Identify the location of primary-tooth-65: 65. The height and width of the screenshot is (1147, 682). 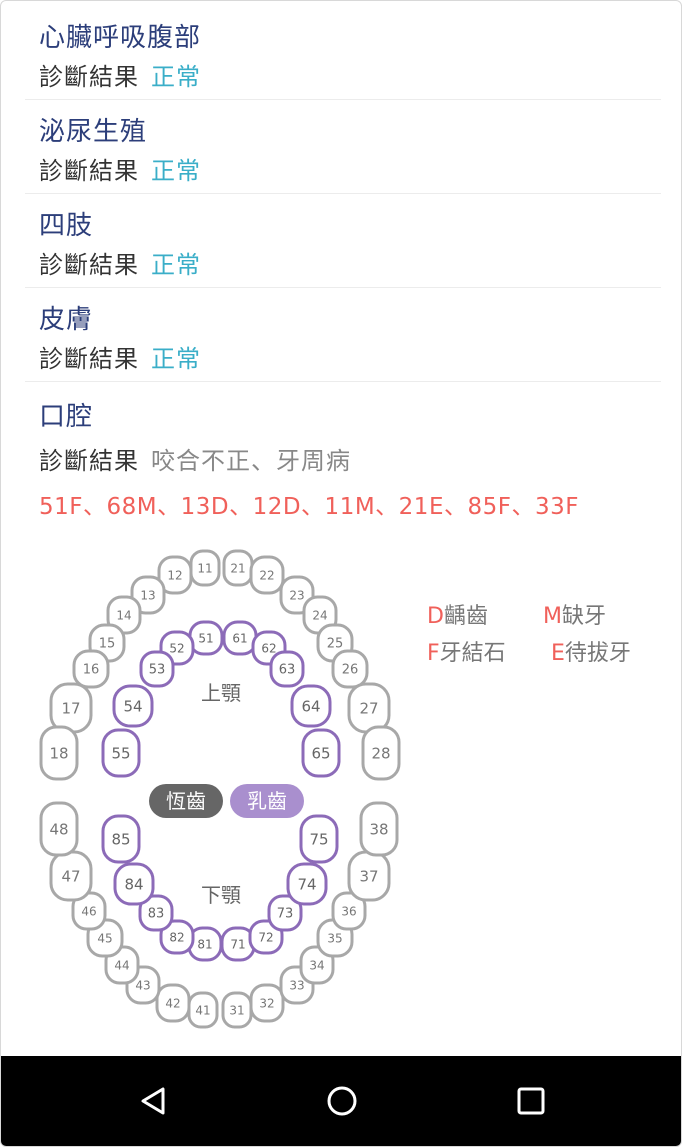
(321, 753).